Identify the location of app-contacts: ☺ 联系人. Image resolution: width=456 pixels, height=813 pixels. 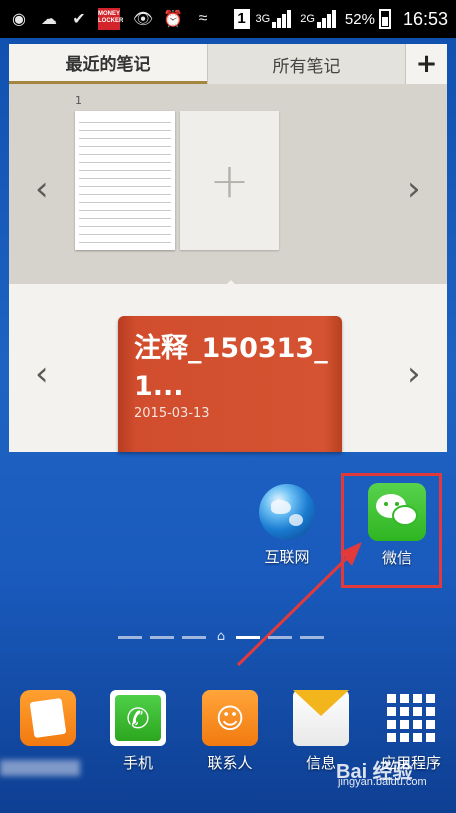
(230, 731).